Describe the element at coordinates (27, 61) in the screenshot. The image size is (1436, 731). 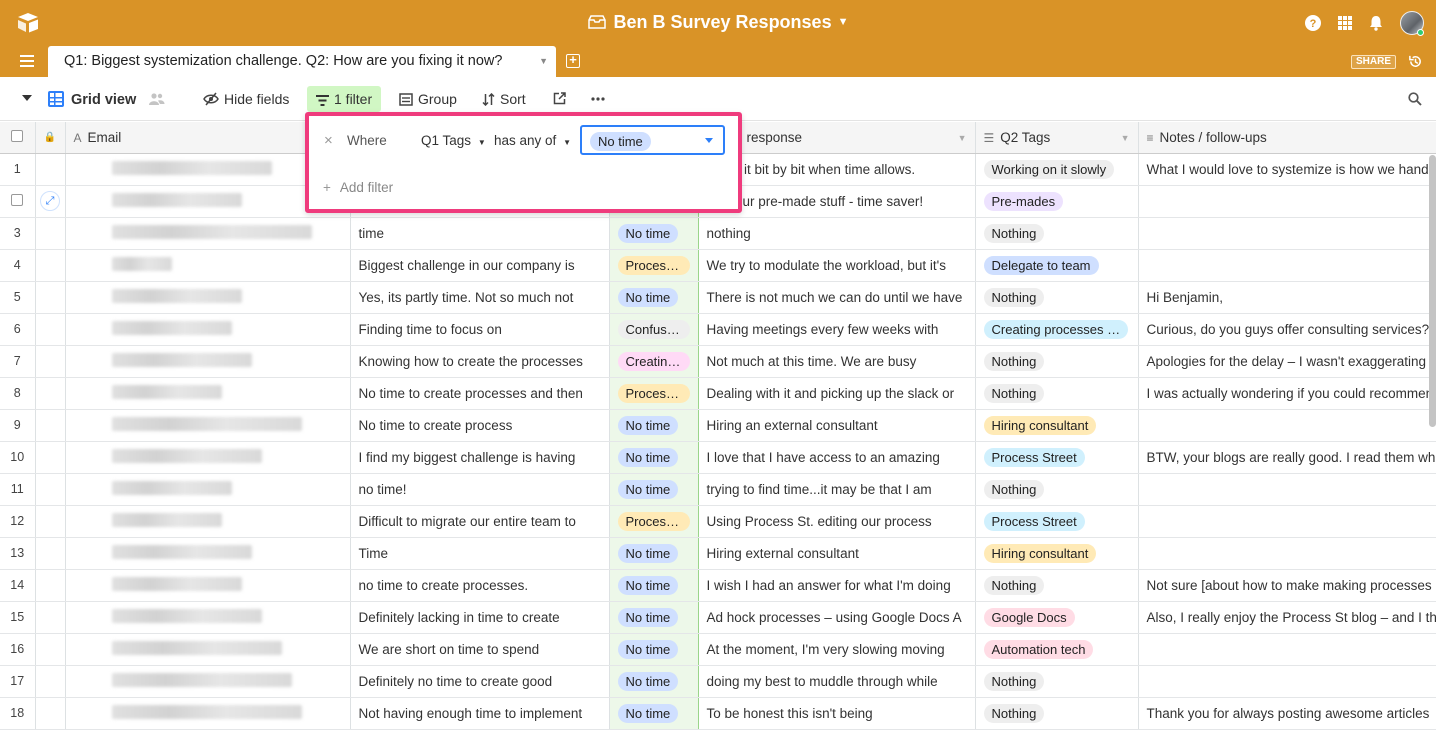
I see `menu-icon` at that location.